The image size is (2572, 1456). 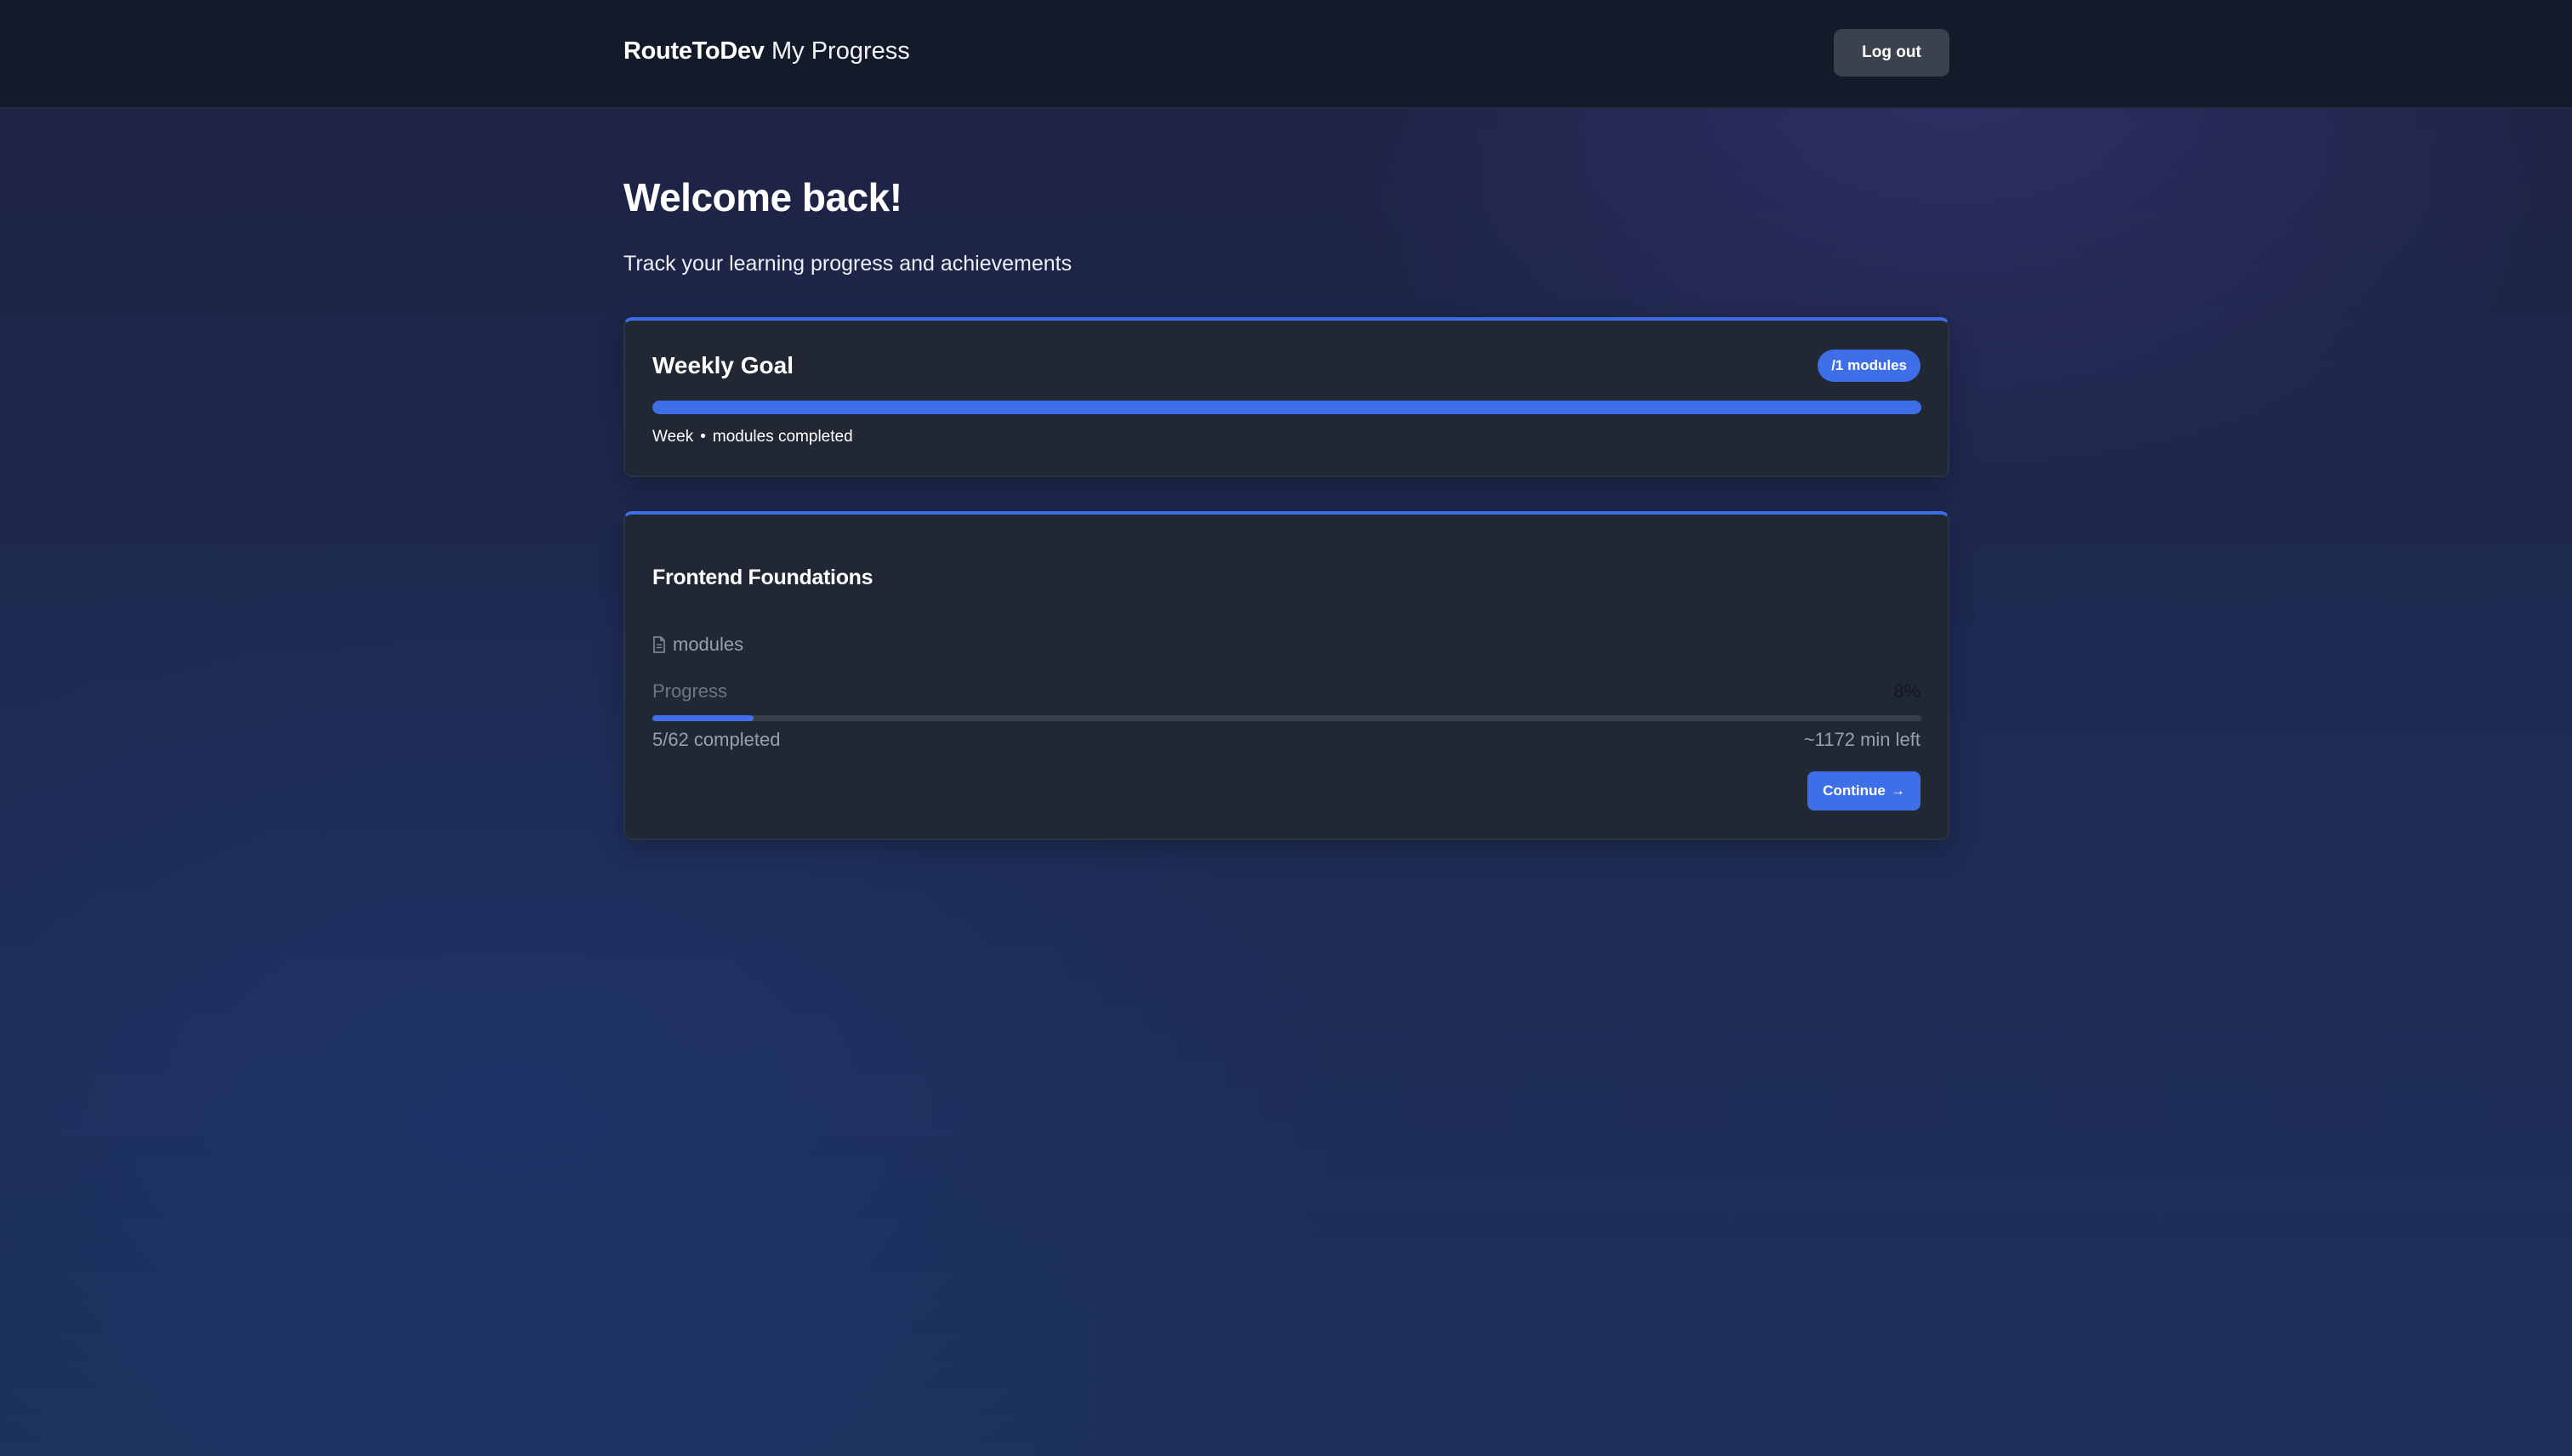 I want to click on course-modules-row: modules, so click(x=698, y=645).